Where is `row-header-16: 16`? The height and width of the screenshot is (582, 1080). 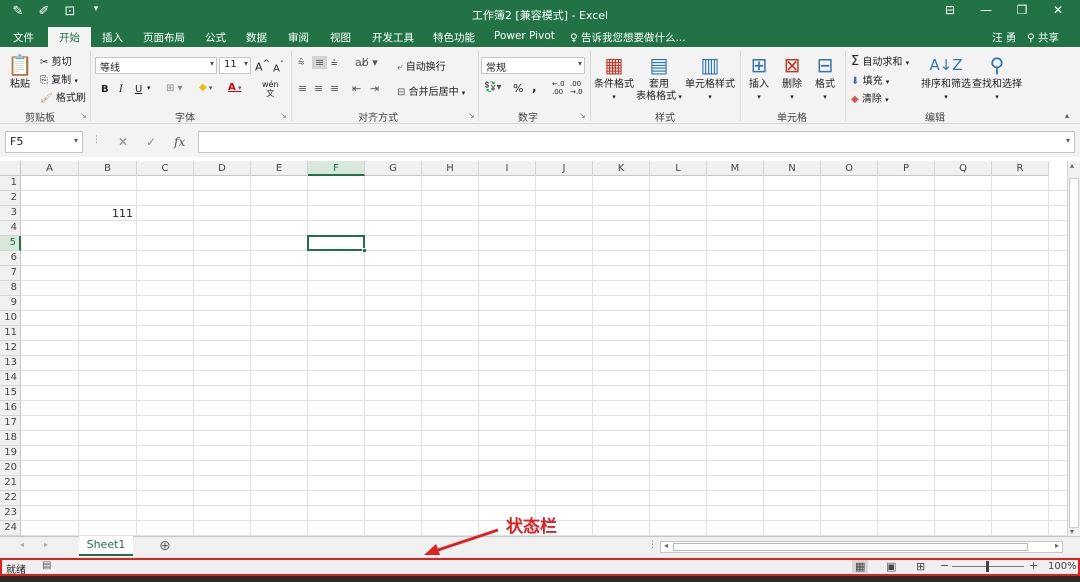
row-header-16: 16 is located at coordinates (10, 408).